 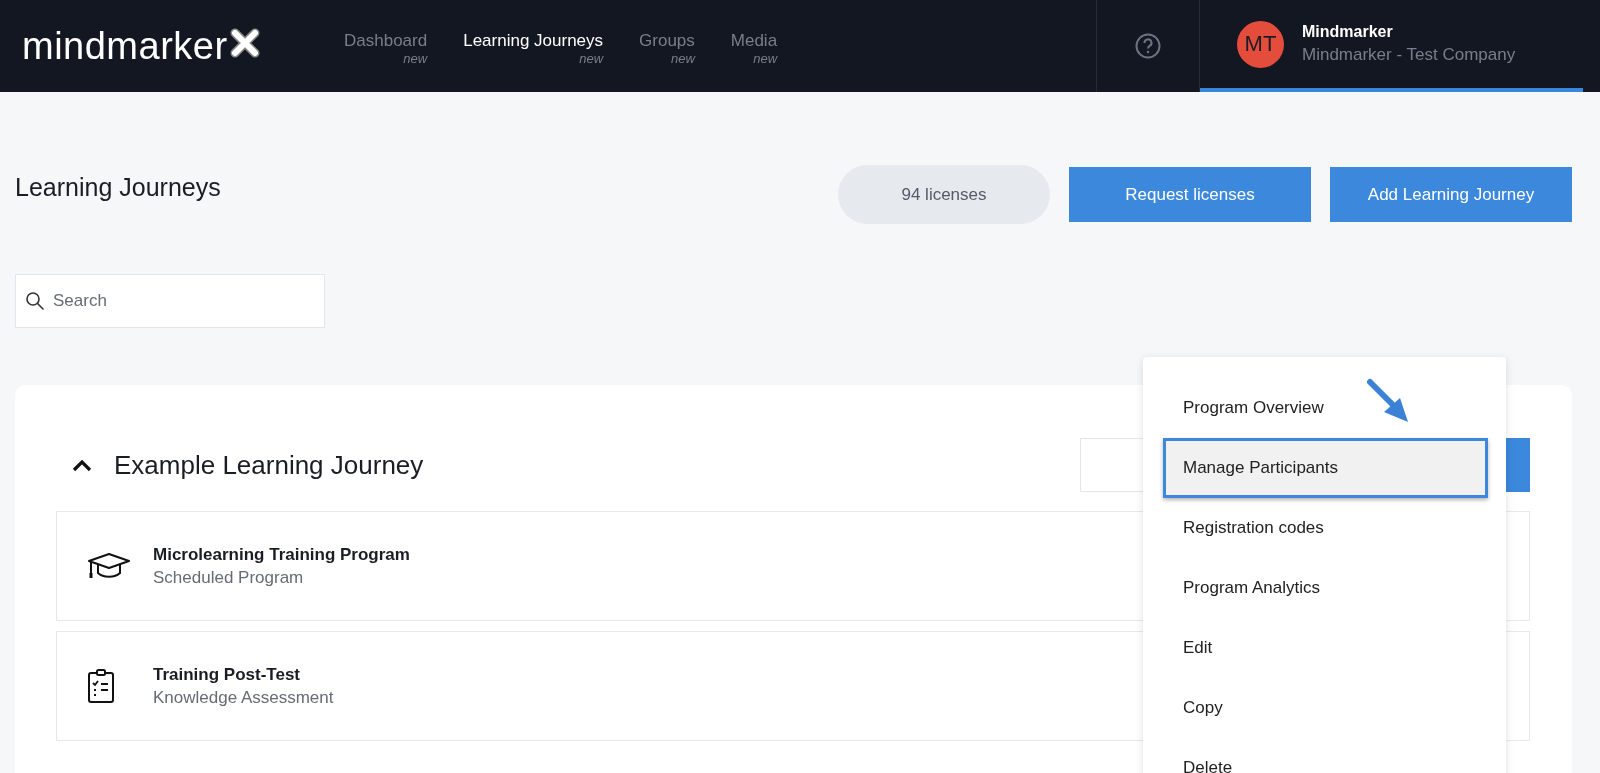 I want to click on menu-item: Delete, so click(x=1325, y=755).